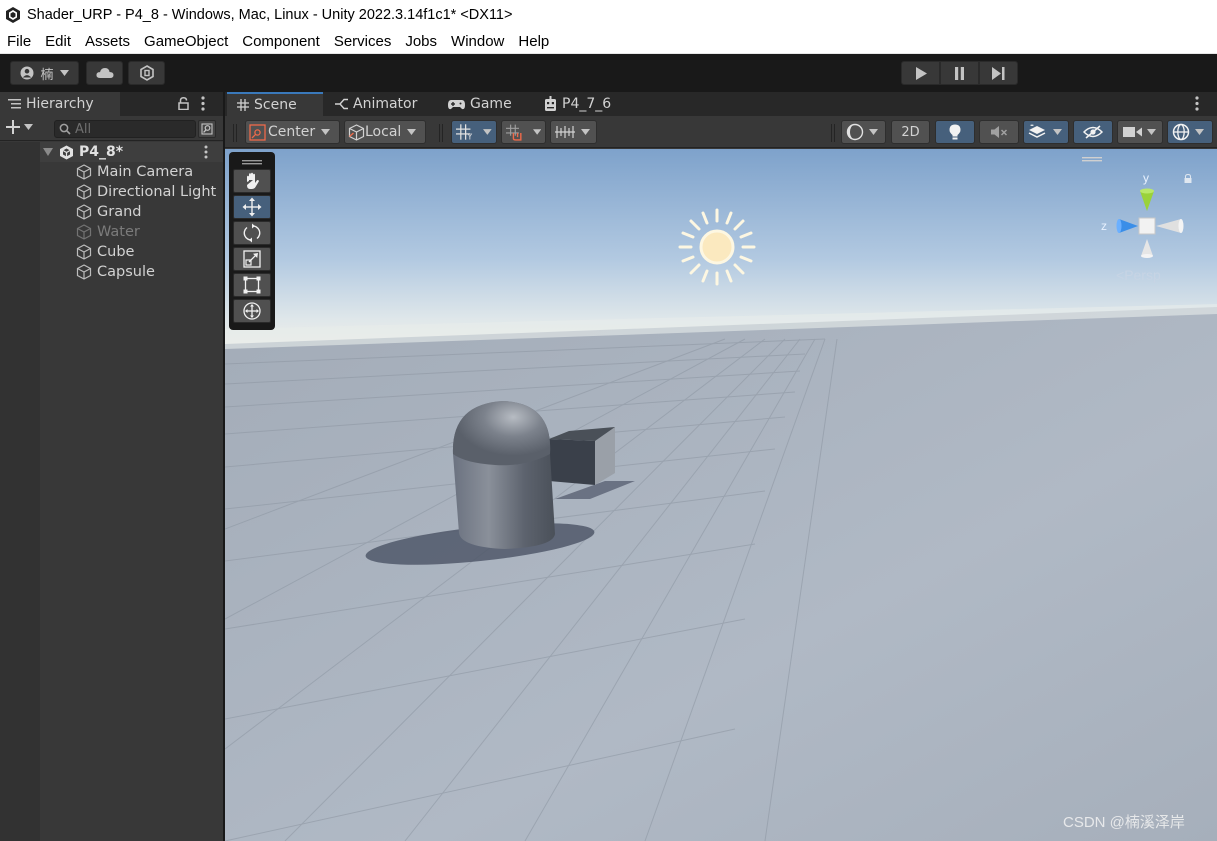 The width and height of the screenshot is (1217, 841). I want to click on tab-p4-7-6: P4_7_6, so click(572, 104).